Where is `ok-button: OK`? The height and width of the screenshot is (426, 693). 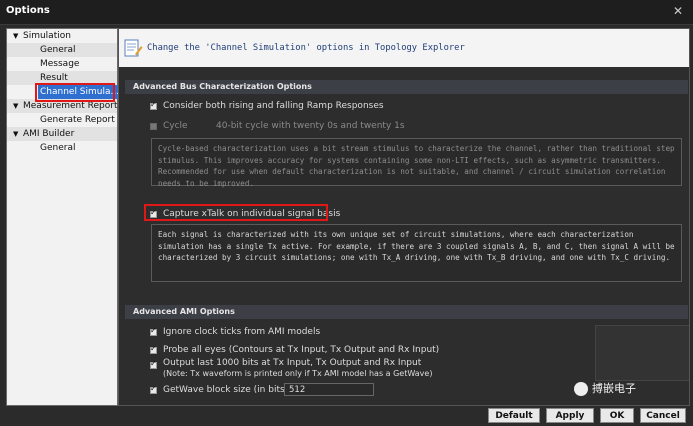 ok-button: OK is located at coordinates (617, 415).